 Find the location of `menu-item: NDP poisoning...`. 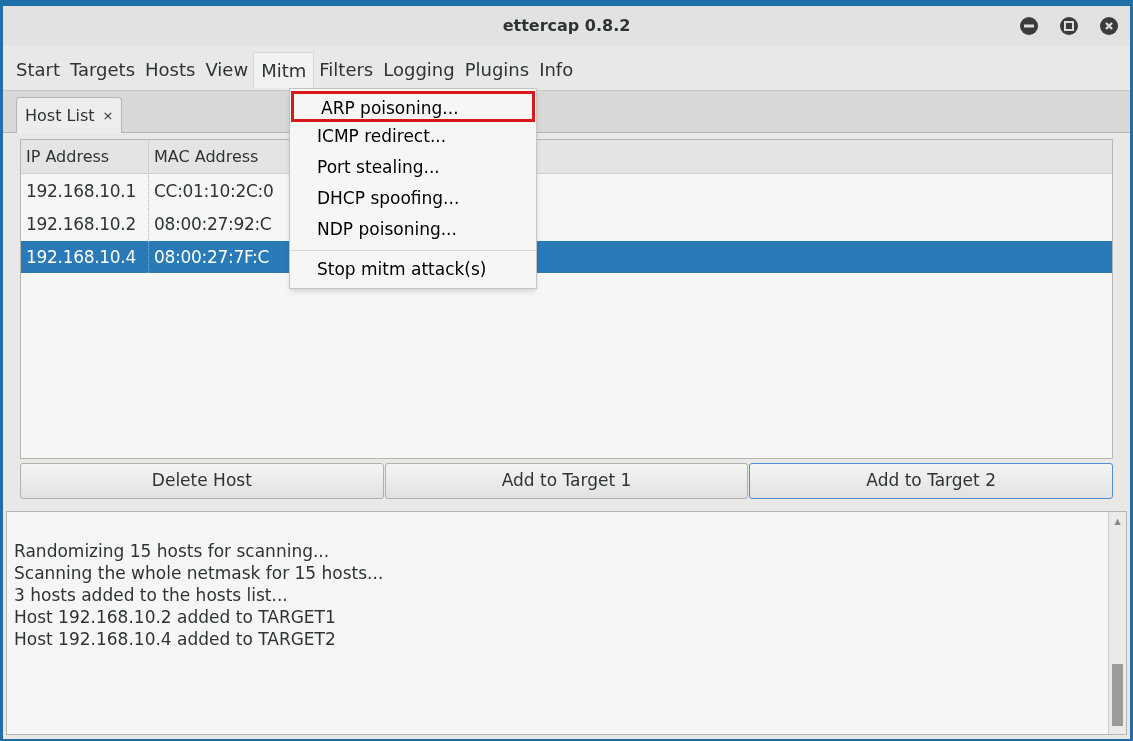

menu-item: NDP poisoning... is located at coordinates (413, 230).